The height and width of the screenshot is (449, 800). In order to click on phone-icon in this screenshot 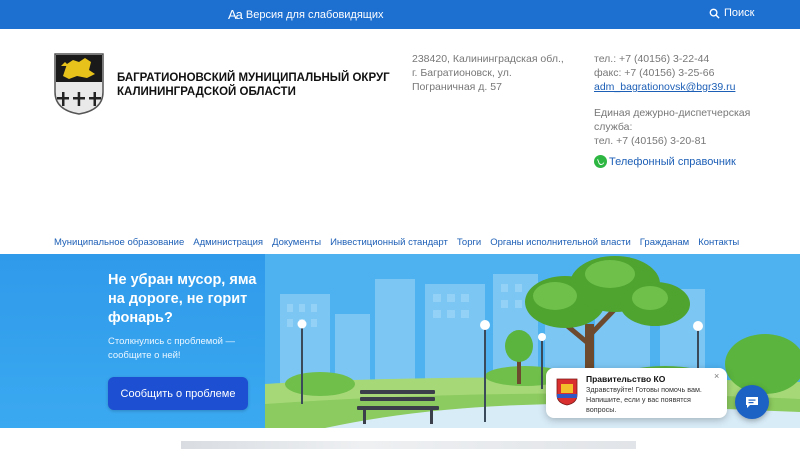, I will do `click(600, 161)`.